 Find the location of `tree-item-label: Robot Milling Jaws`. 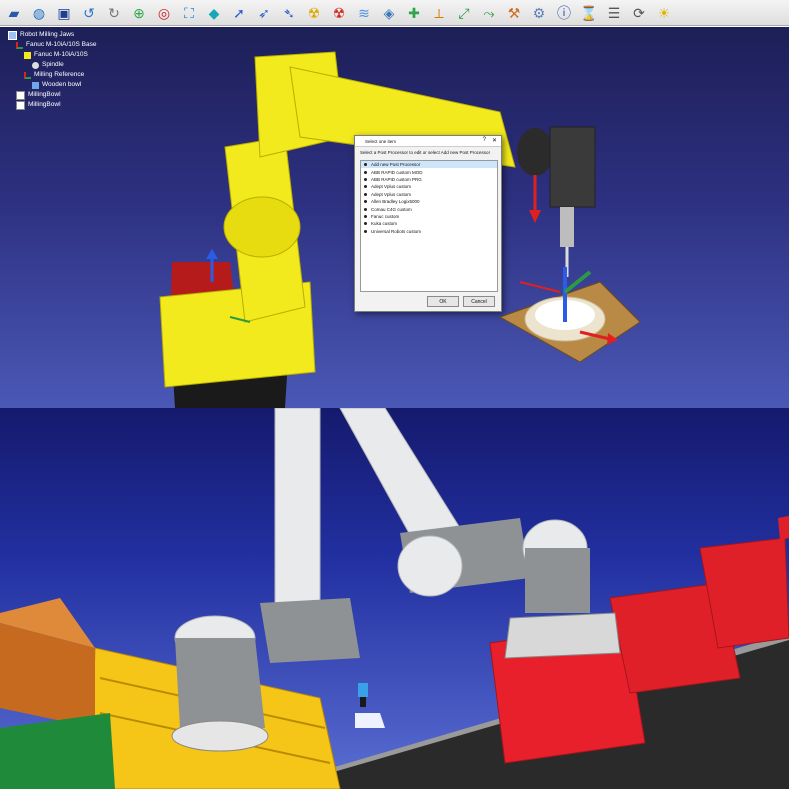

tree-item-label: Robot Milling Jaws is located at coordinates (47, 34).